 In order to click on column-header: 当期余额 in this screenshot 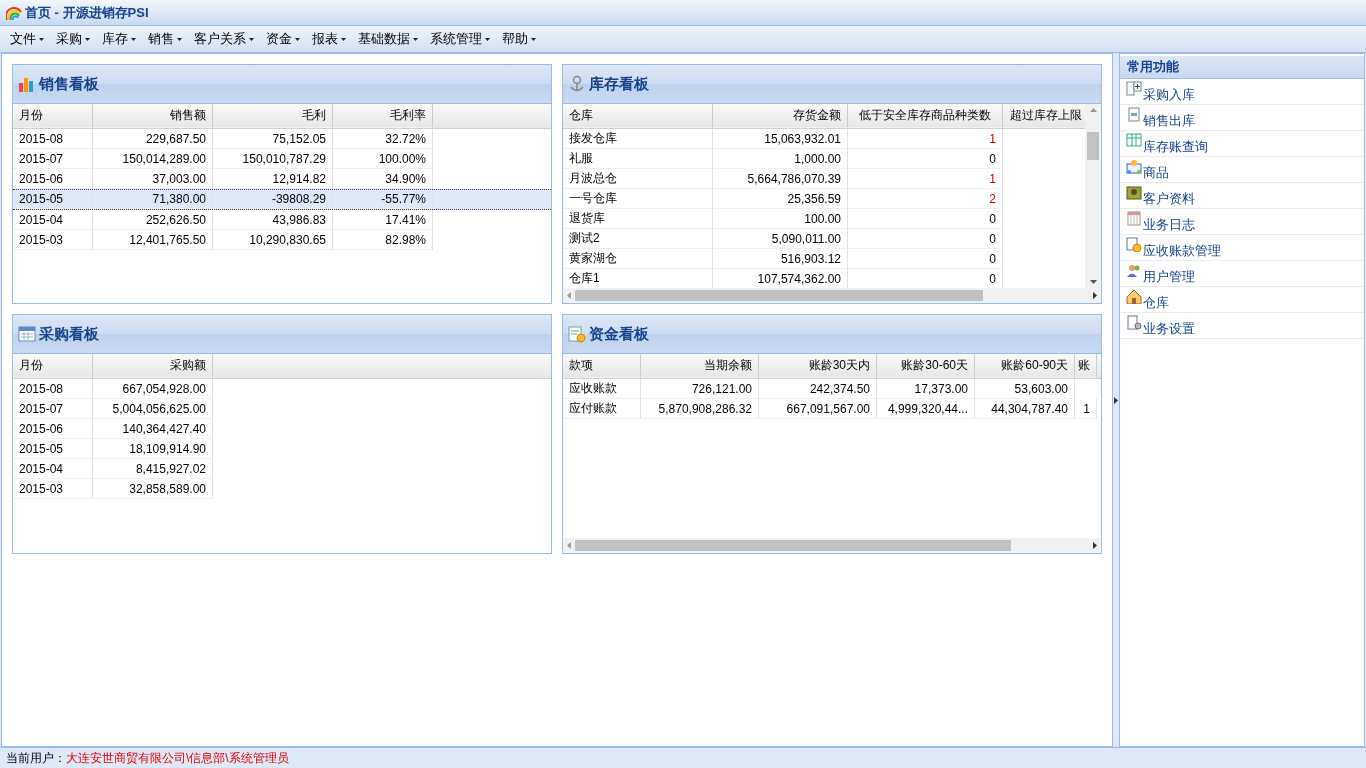, I will do `click(700, 366)`.